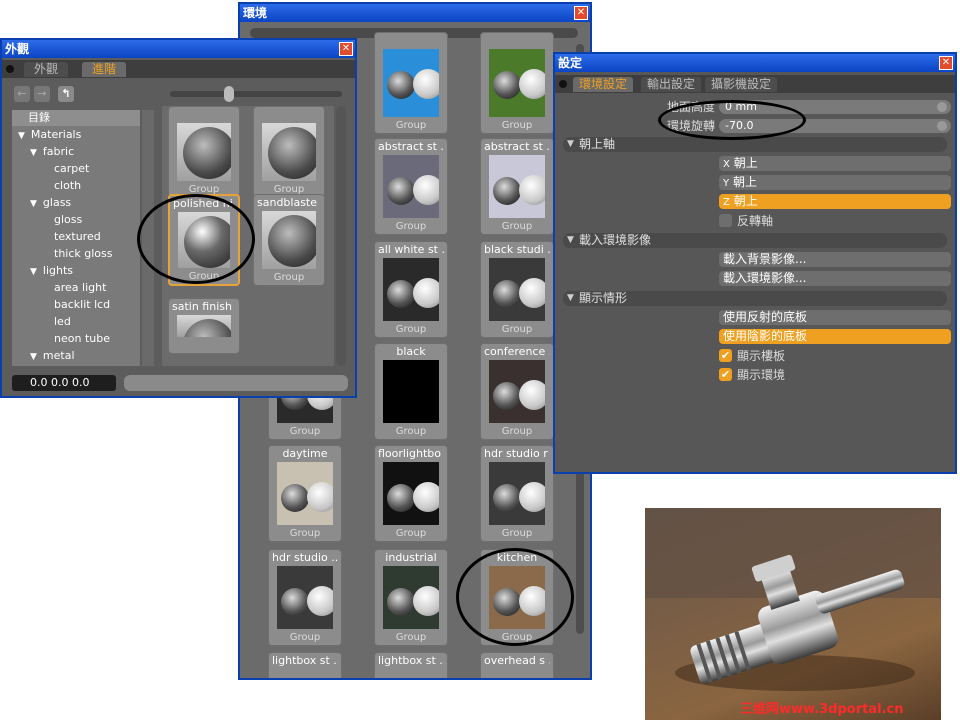 This screenshot has height=720, width=960. I want to click on tree-item-label: backlit lcd, so click(82, 304).